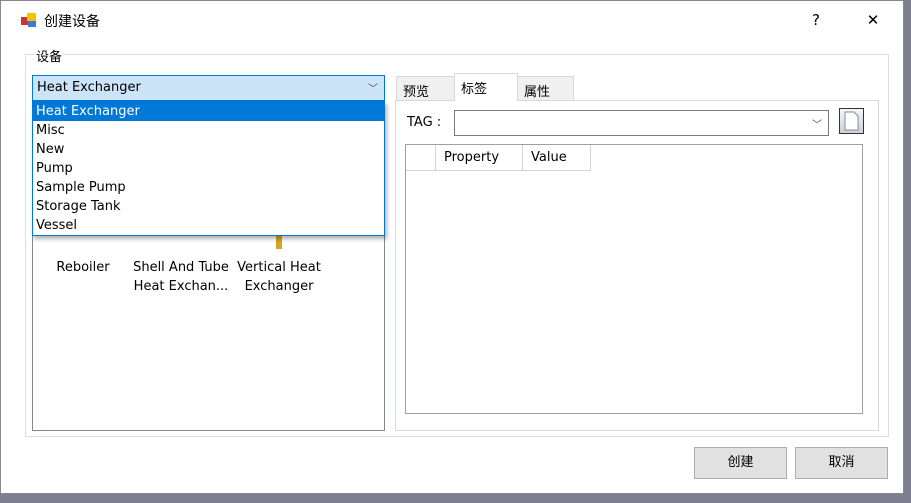 The width and height of the screenshot is (911, 503). Describe the element at coordinates (208, 88) in the screenshot. I see `category-combo: Heat Exchanger ﹀` at that location.